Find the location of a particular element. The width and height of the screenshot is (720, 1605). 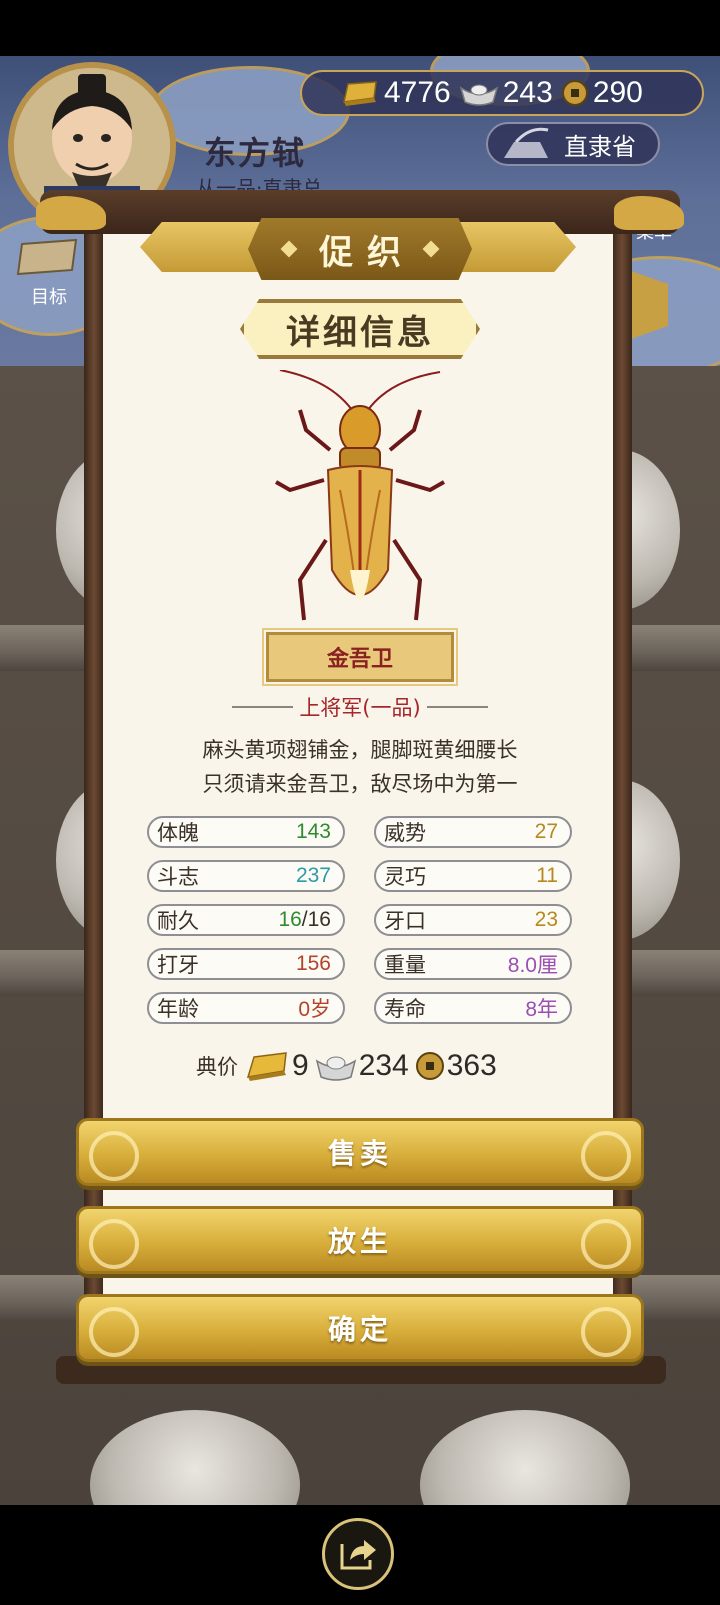

price-row: 典价 9 234 363 is located at coordinates (366, 1066).